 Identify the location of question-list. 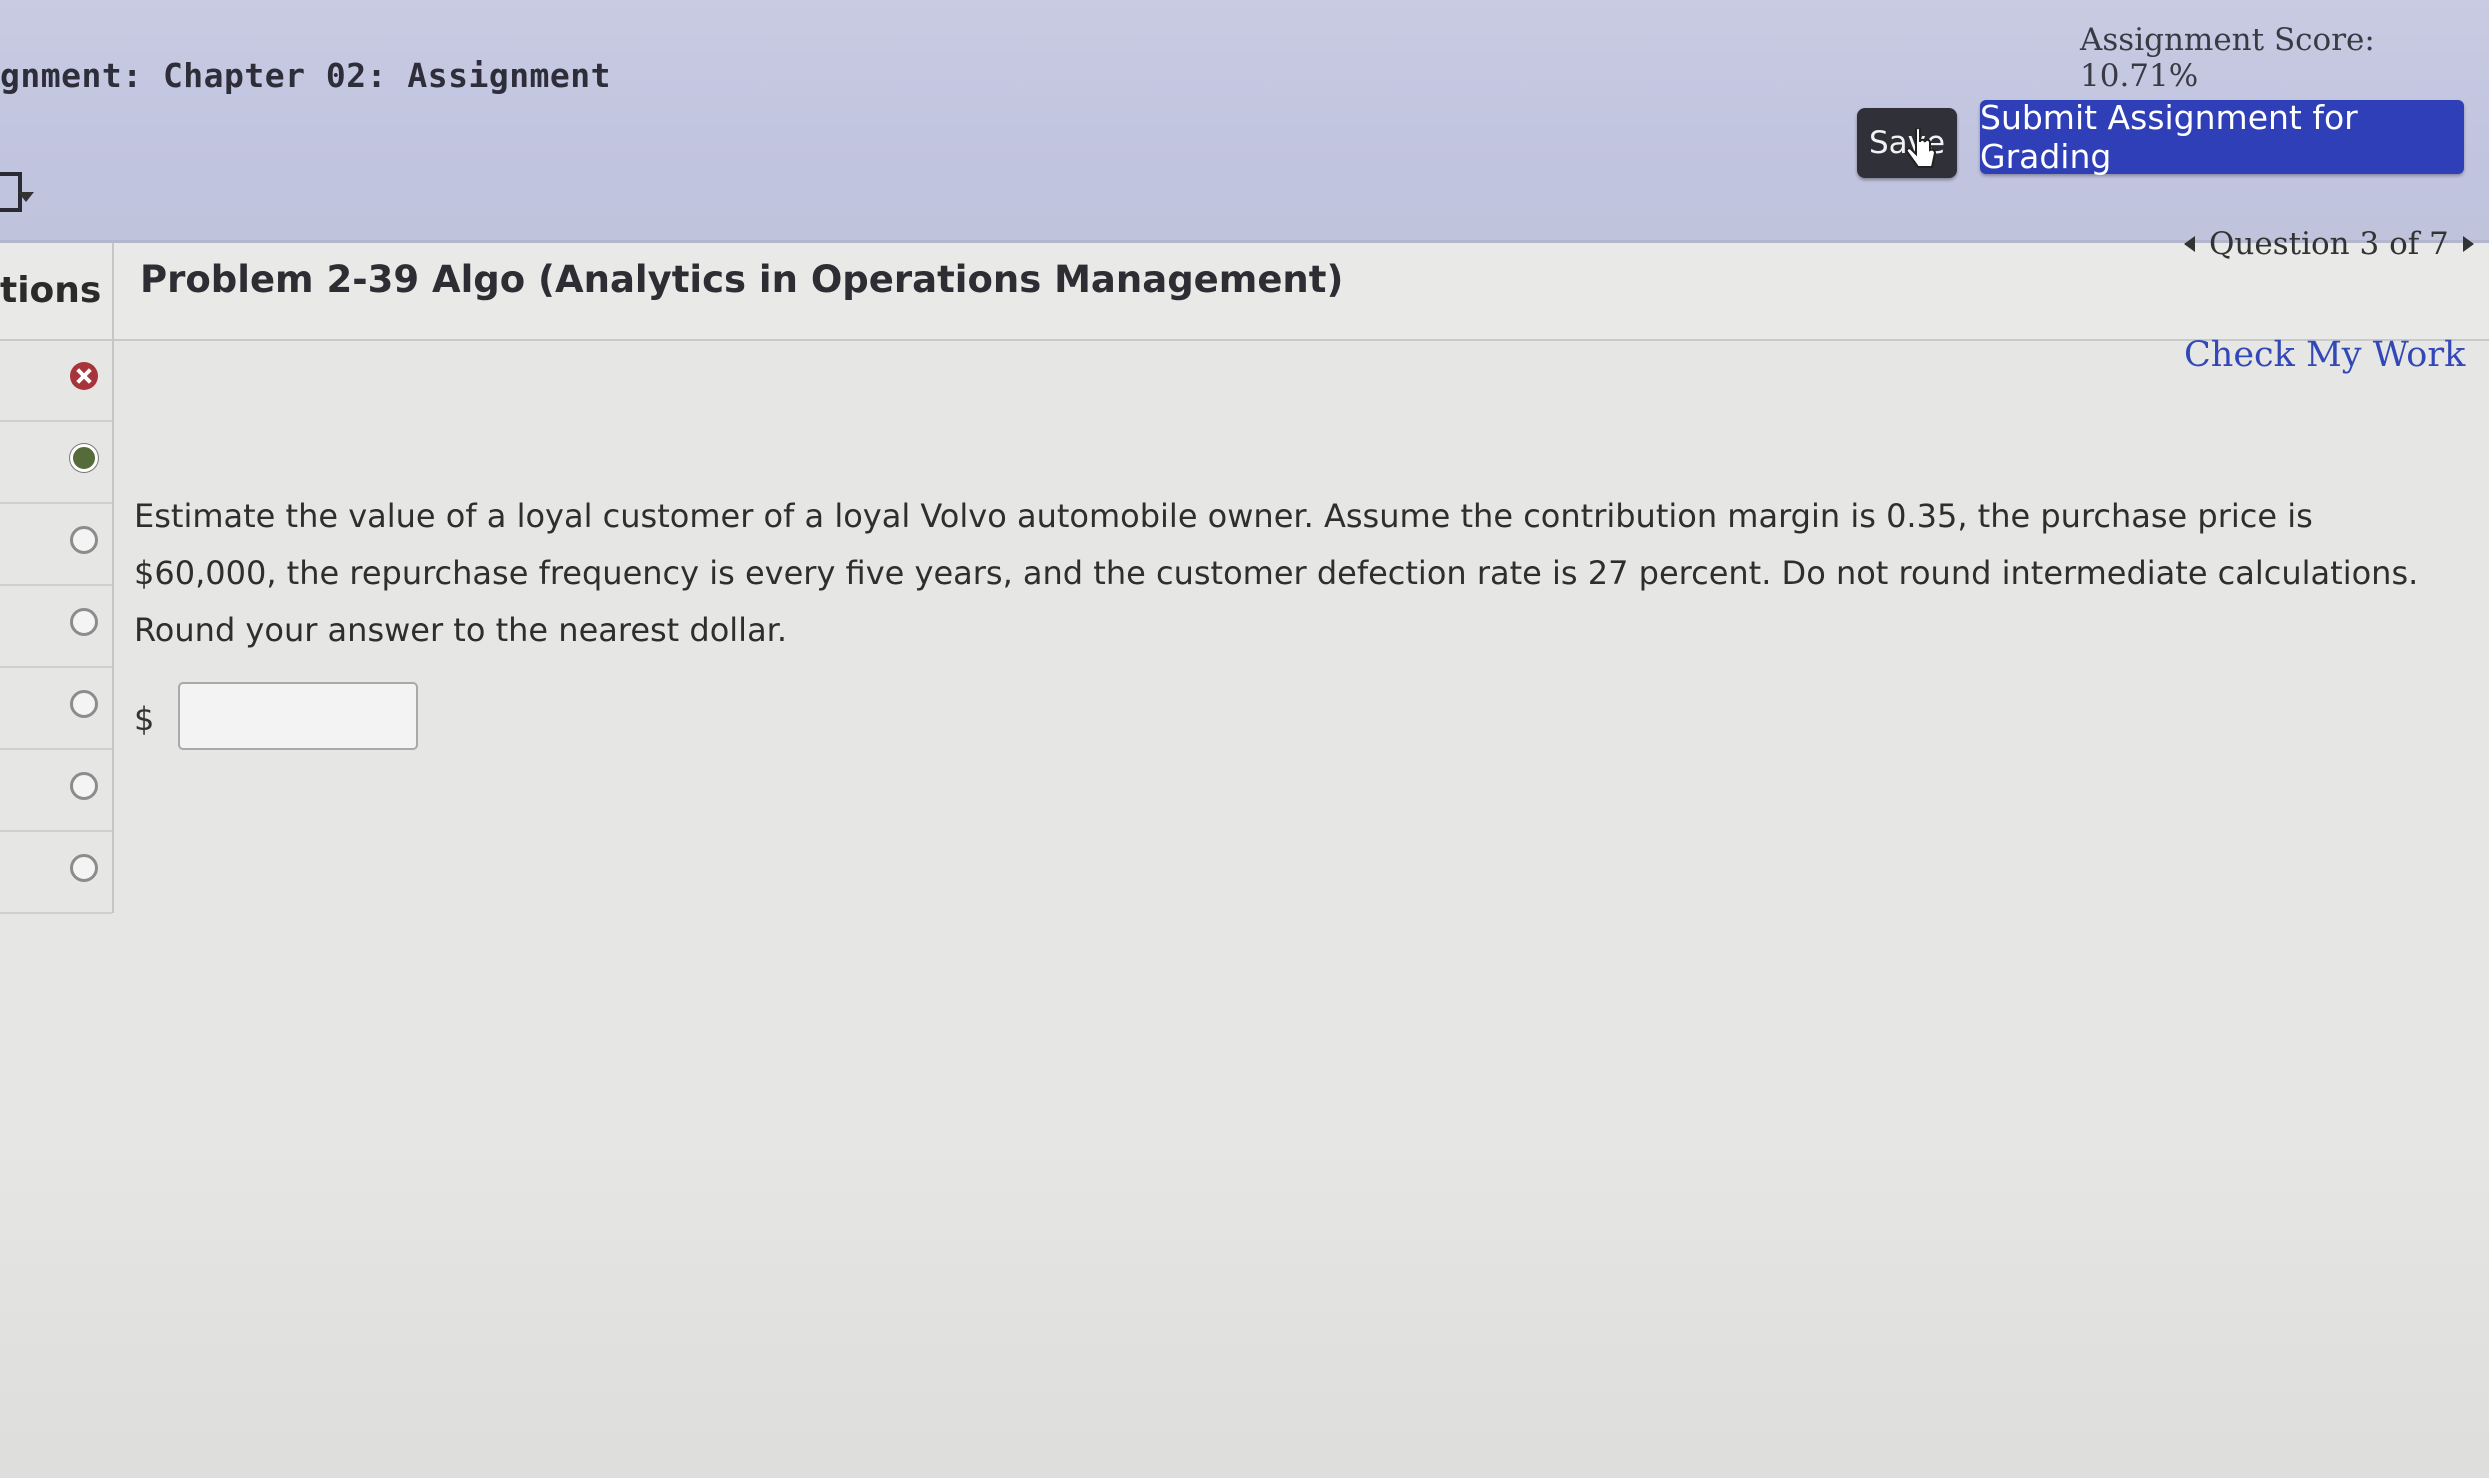
(56, 627).